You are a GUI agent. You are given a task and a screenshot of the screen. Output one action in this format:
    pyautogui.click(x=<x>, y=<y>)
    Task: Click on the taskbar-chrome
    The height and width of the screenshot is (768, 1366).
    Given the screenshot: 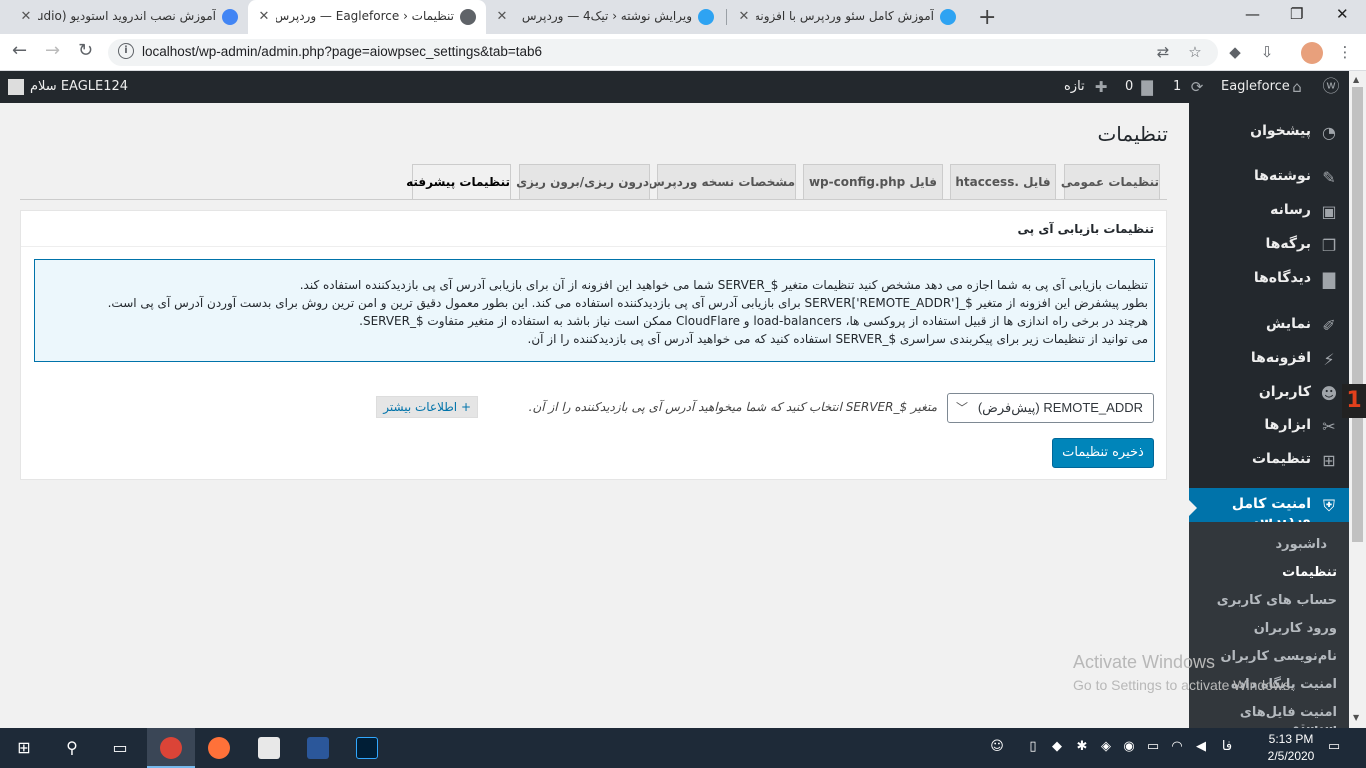 What is the action you would take?
    pyautogui.click(x=171, y=748)
    